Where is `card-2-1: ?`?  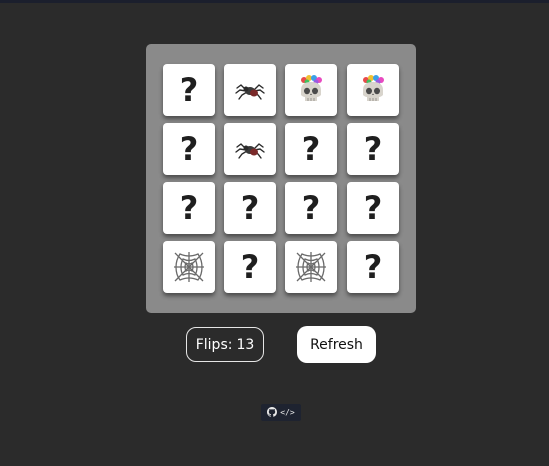
card-2-1: ? is located at coordinates (189, 149).